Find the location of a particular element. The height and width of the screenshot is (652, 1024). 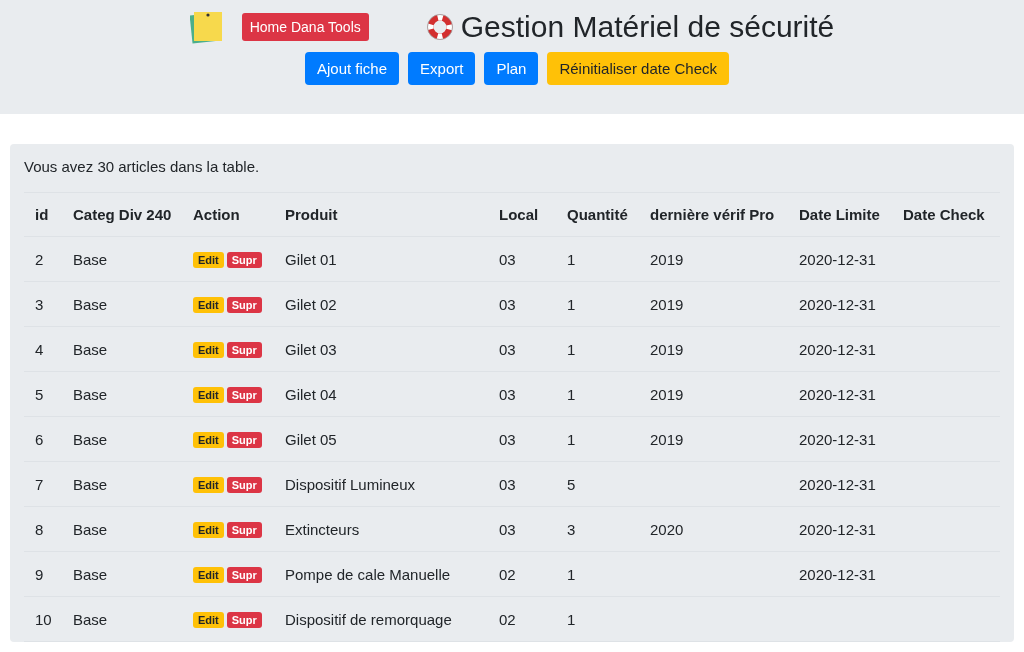

toolbar-button: Export is located at coordinates (442, 68).